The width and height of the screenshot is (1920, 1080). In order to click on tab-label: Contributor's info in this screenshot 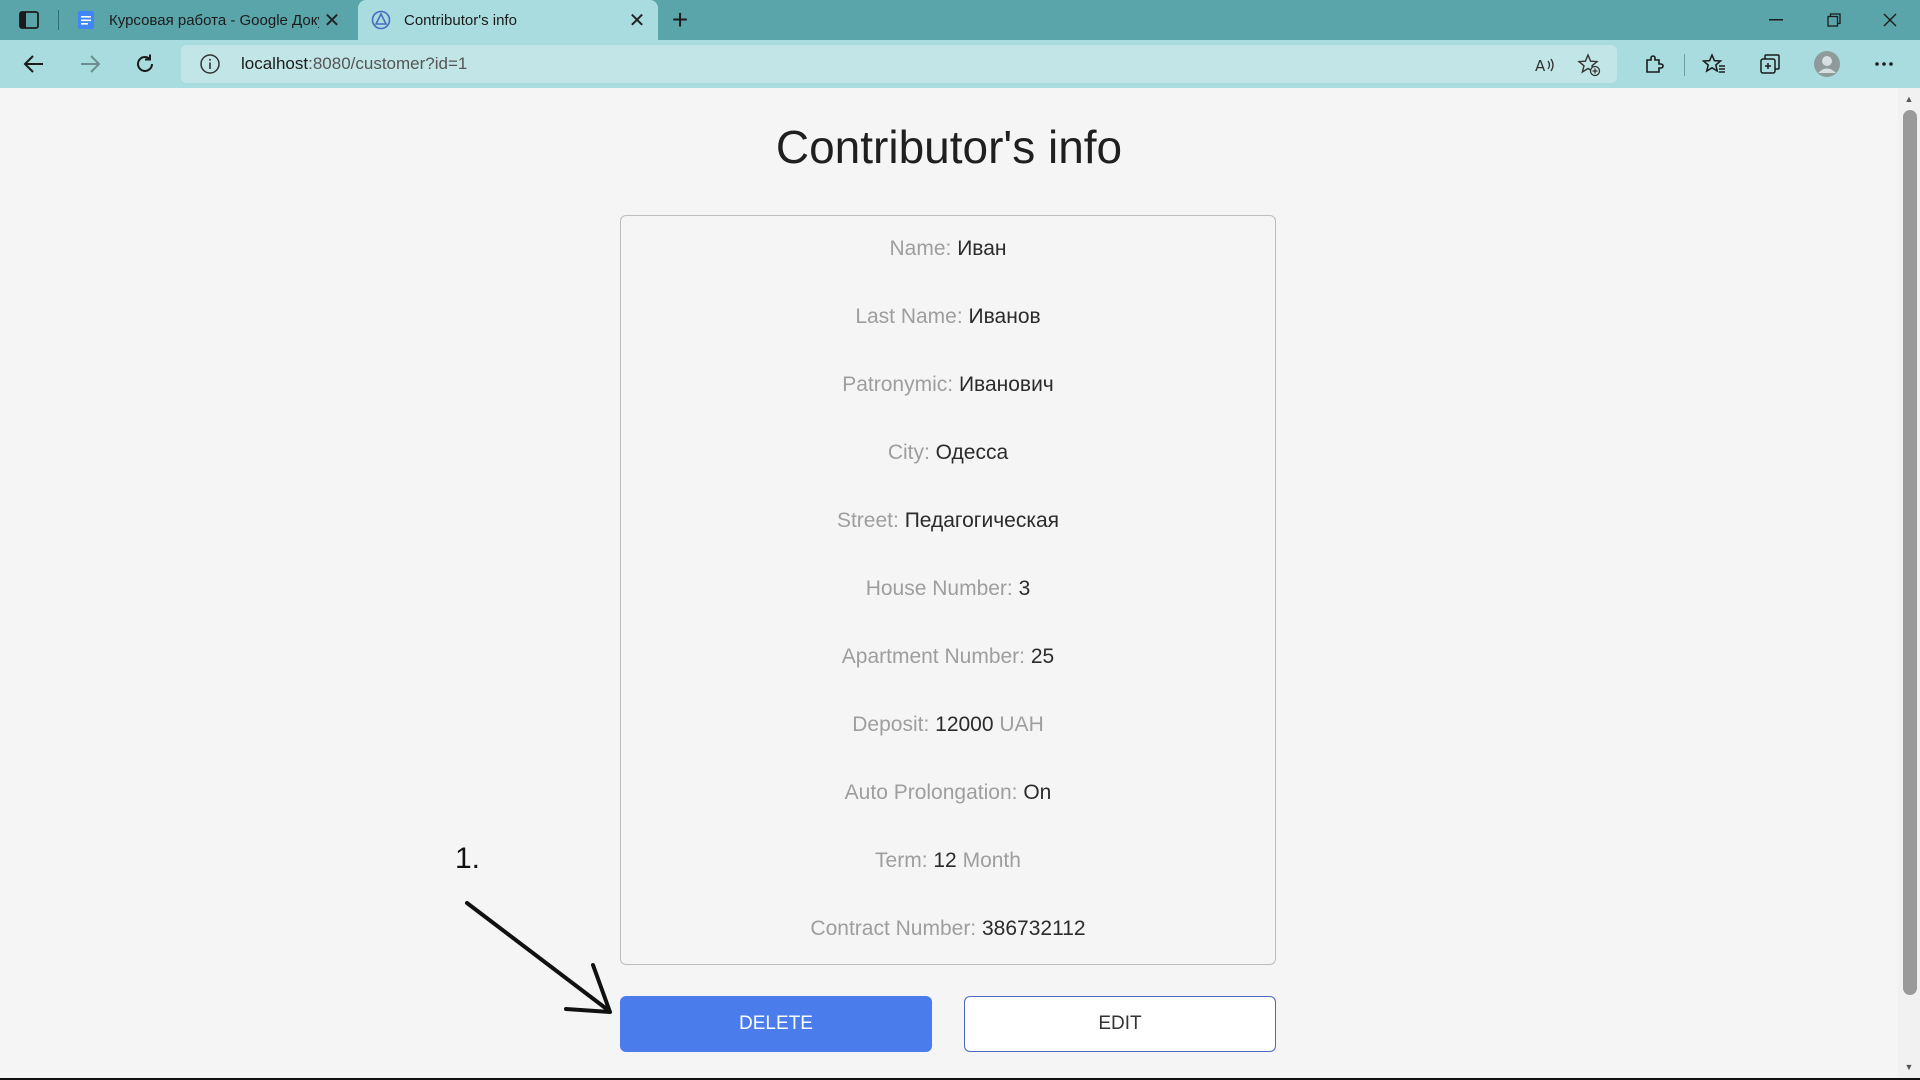, I will do `click(460, 20)`.